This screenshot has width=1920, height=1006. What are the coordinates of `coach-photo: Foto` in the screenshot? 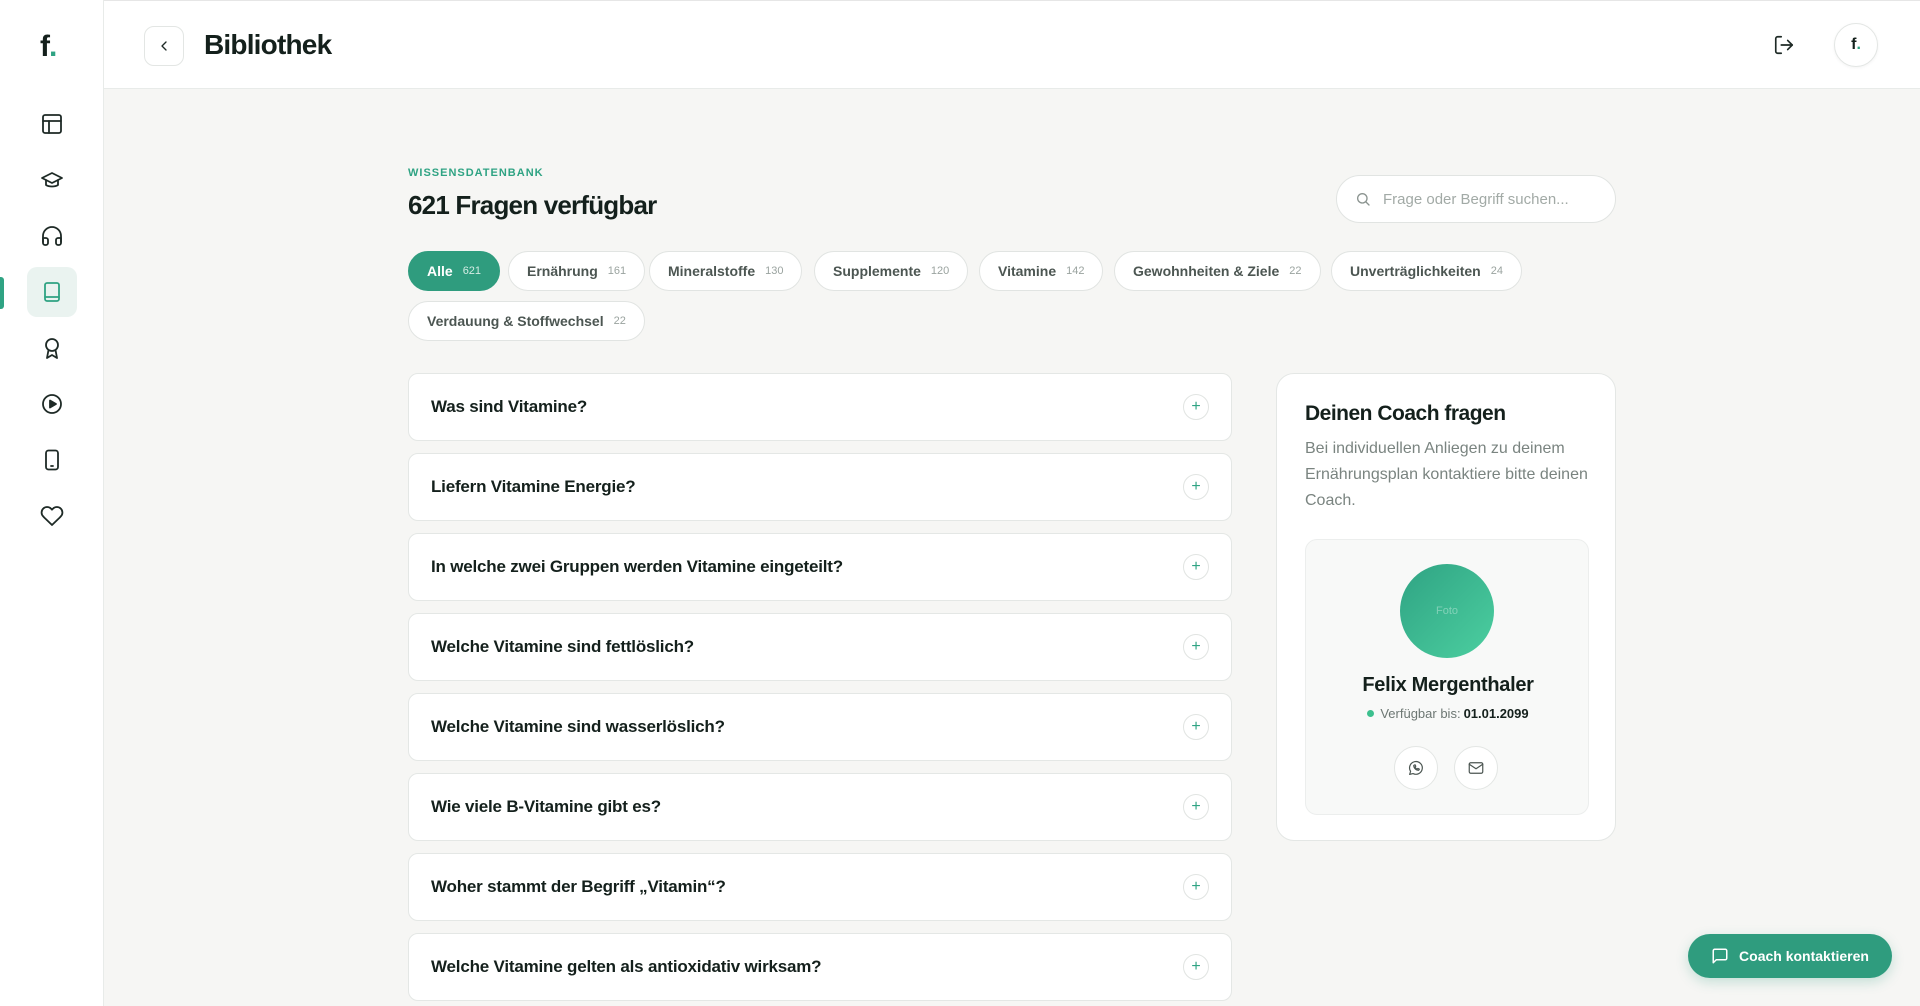 It's located at (1447, 611).